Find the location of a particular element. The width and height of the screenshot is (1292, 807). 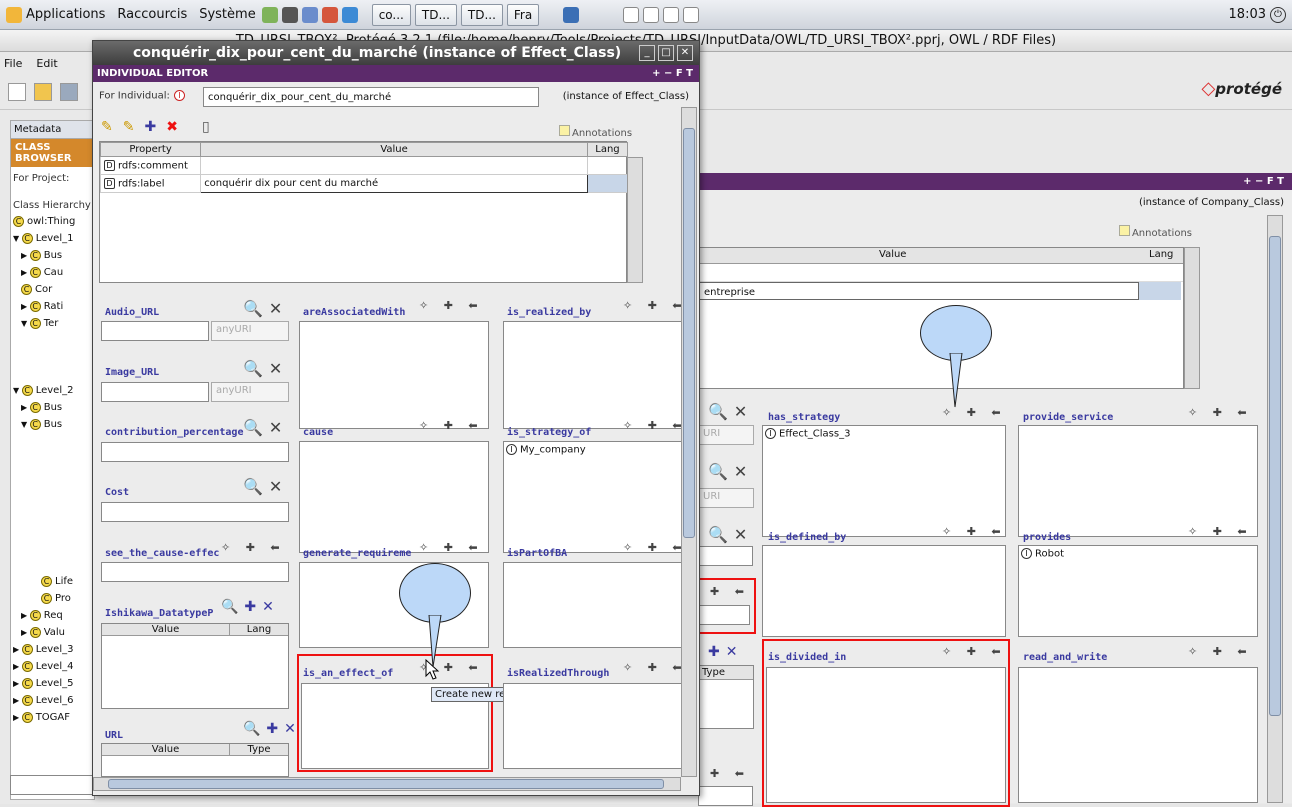

list-item: I Effect_Class_3 is located at coordinates (884, 434).